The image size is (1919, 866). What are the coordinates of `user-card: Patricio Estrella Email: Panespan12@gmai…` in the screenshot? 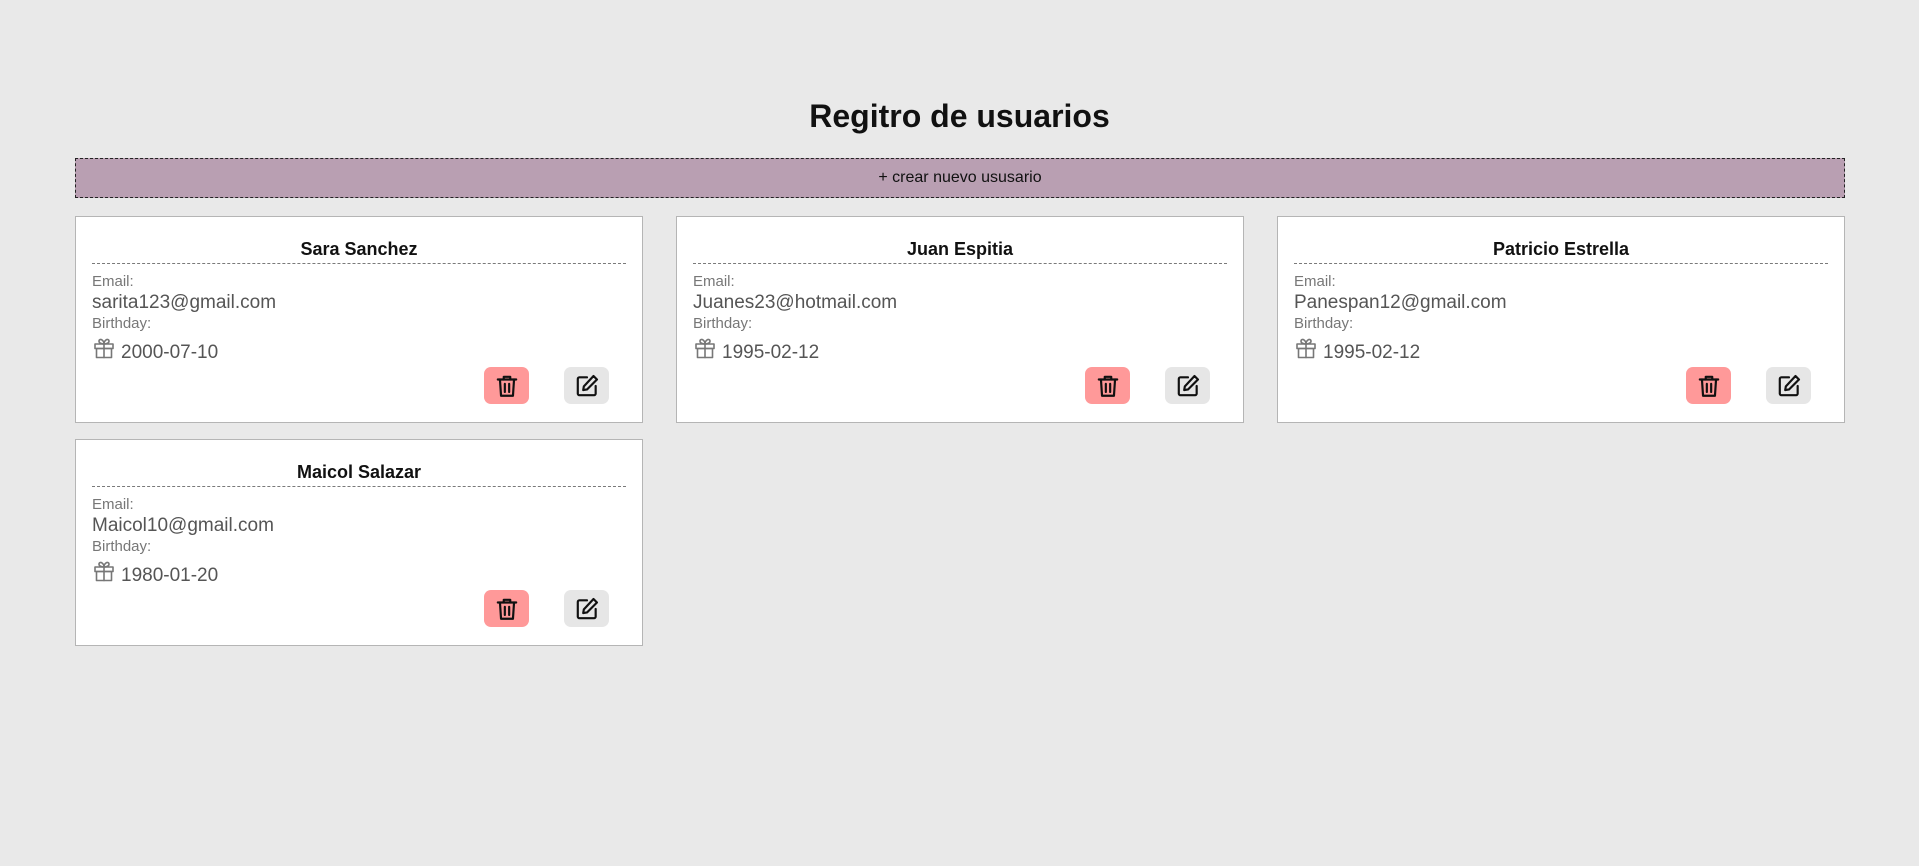 It's located at (1561, 319).